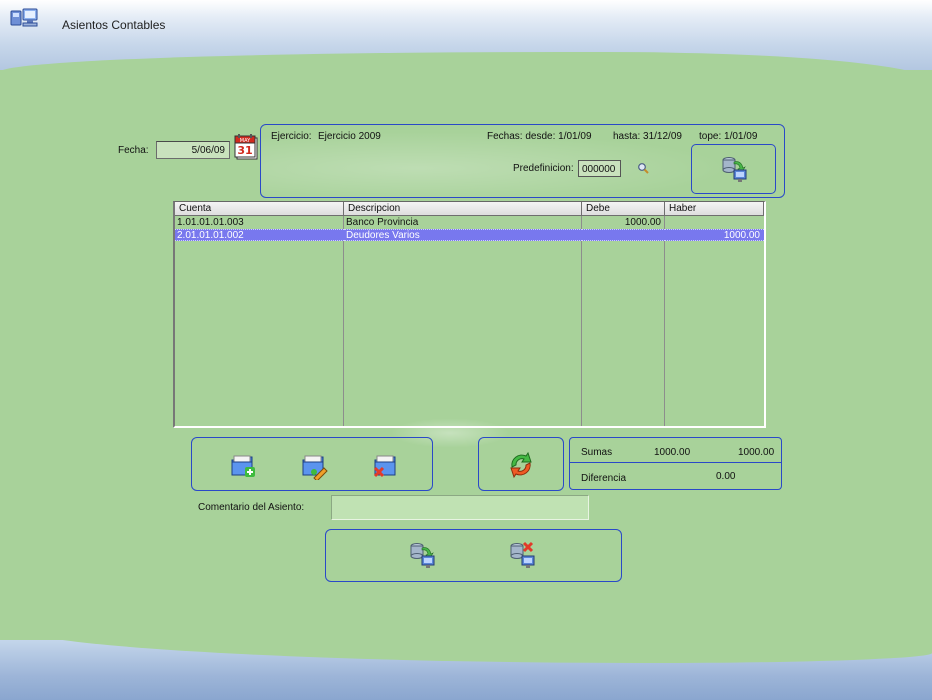  Describe the element at coordinates (523, 555) in the screenshot. I see `database-cancel-icon` at that location.